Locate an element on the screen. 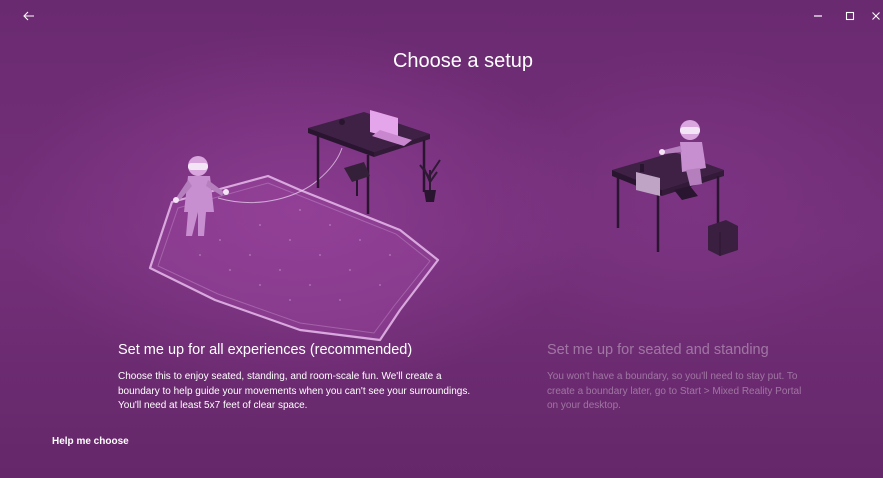 This screenshot has height=478, width=883. option-seated-standing-title: Set me up for seated and standing is located at coordinates (658, 350).